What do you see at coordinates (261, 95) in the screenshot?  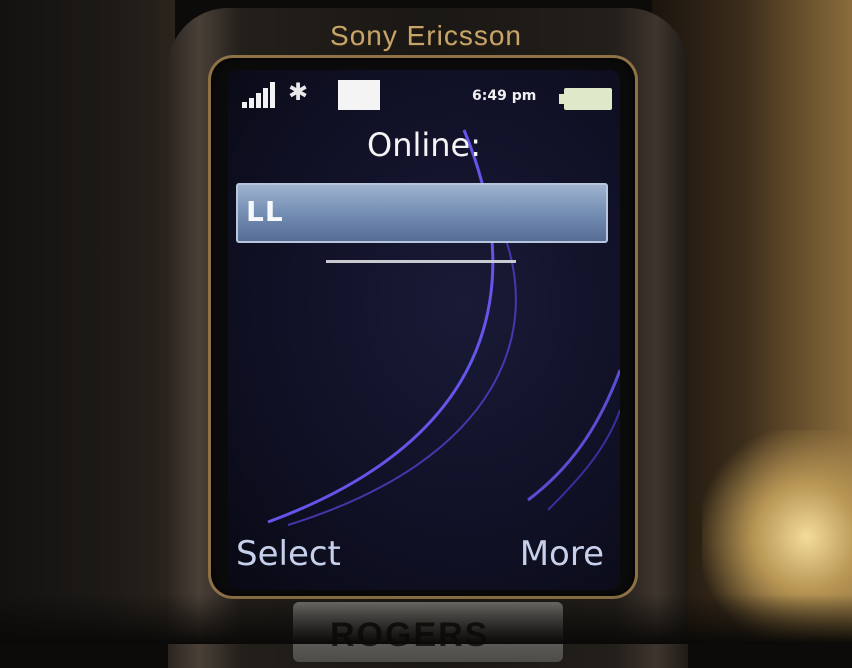 I see `signal-strength-icon` at bounding box center [261, 95].